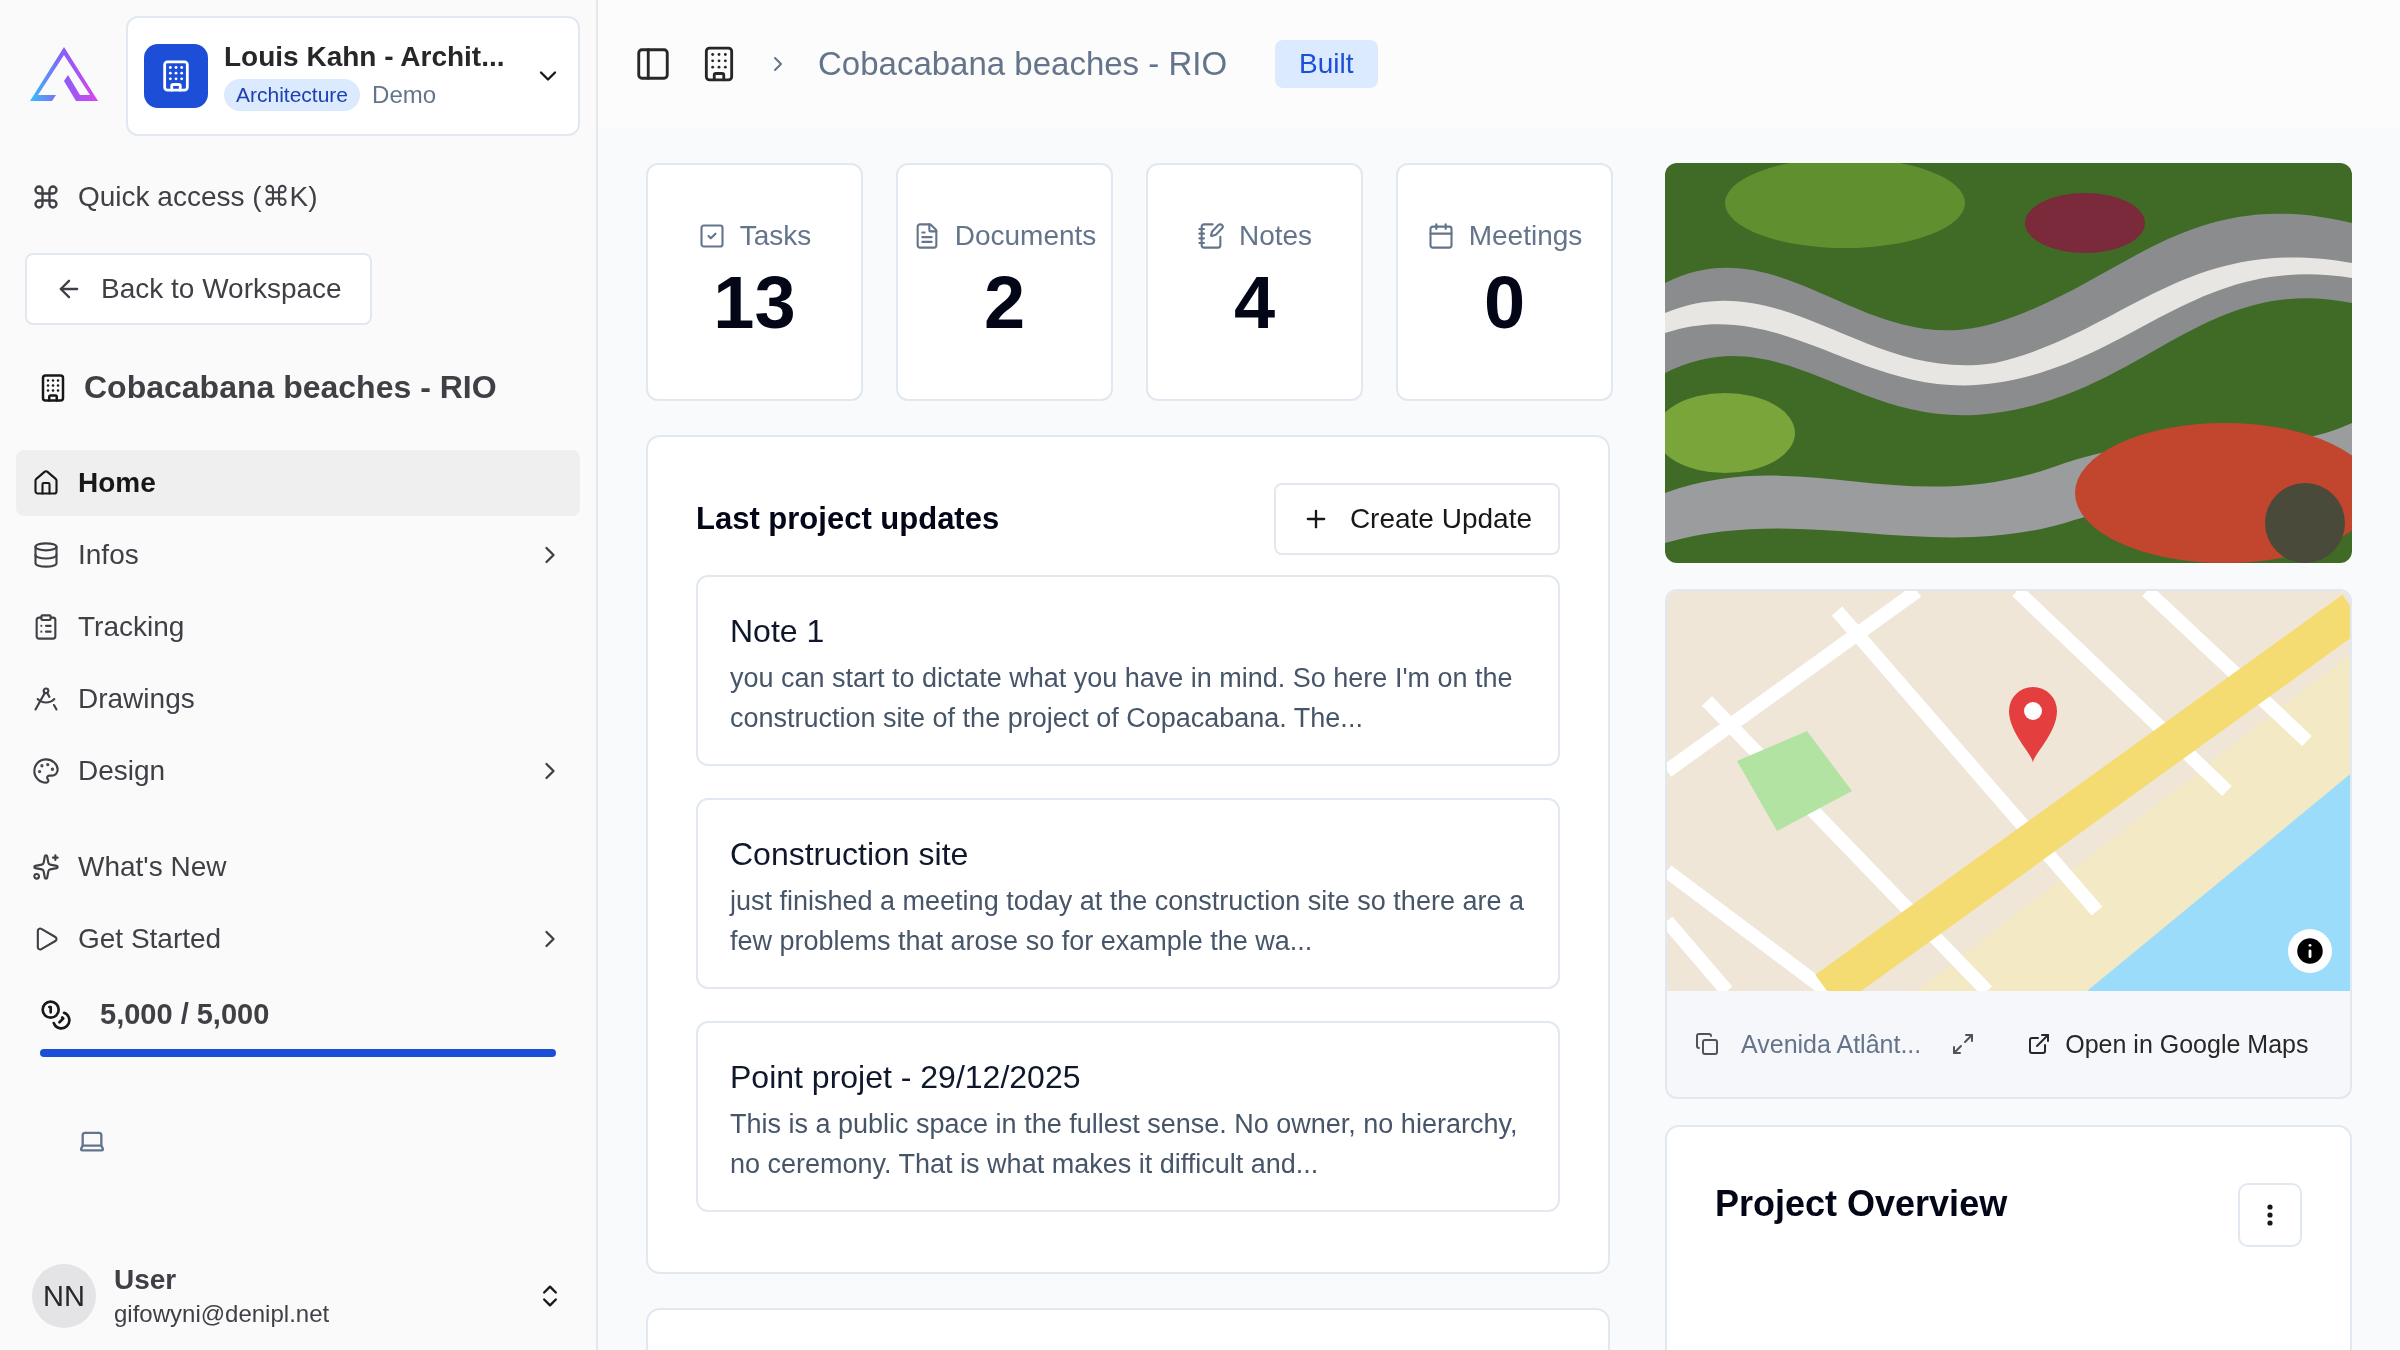 Image resolution: width=2400 pixels, height=1350 pixels. I want to click on nav-item: What's New, so click(298, 867).